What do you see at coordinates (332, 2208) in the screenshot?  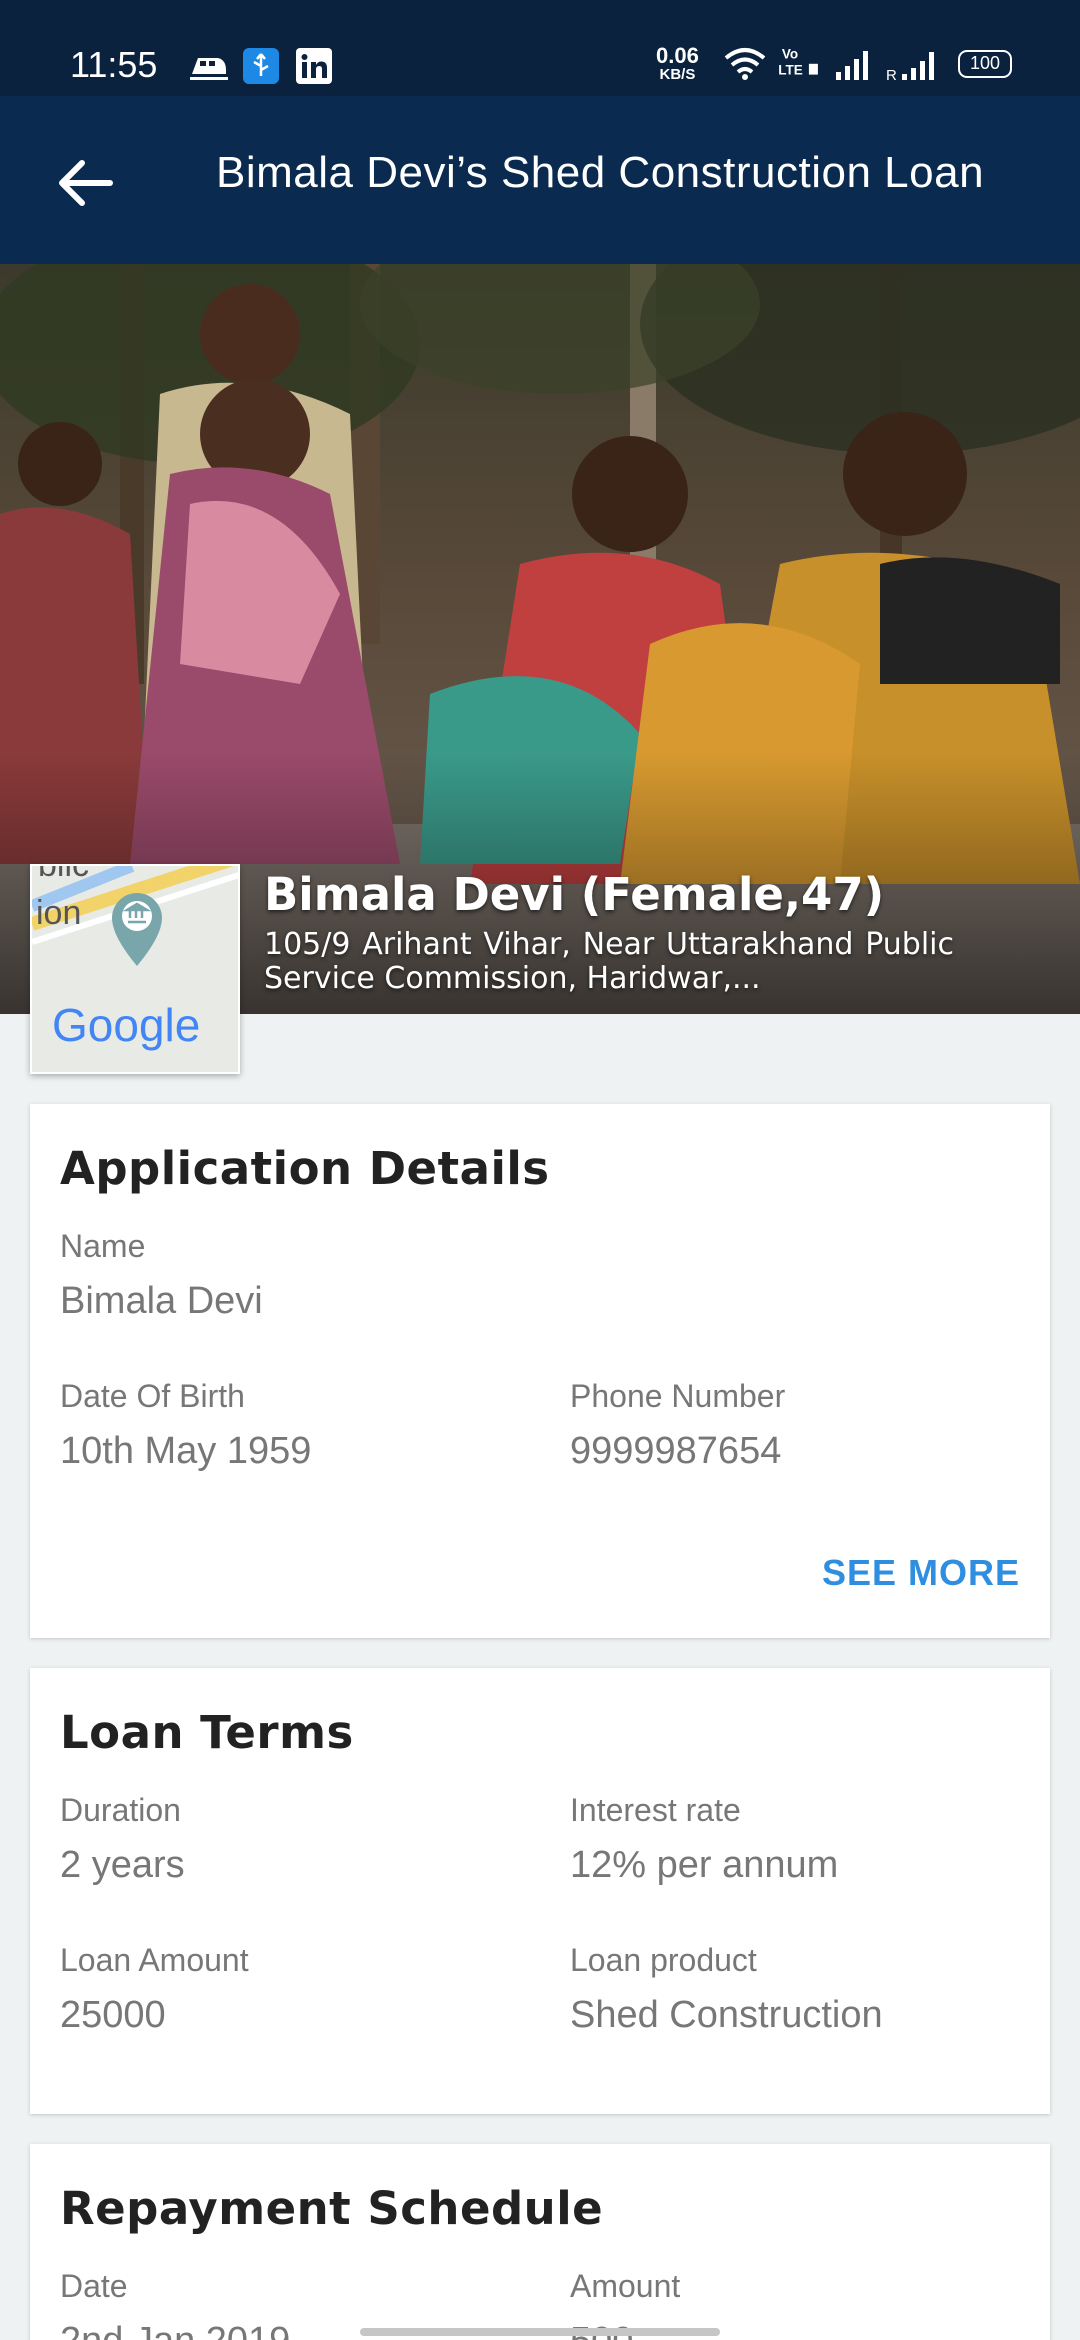 I see `card-title: Repayment Schedule` at bounding box center [332, 2208].